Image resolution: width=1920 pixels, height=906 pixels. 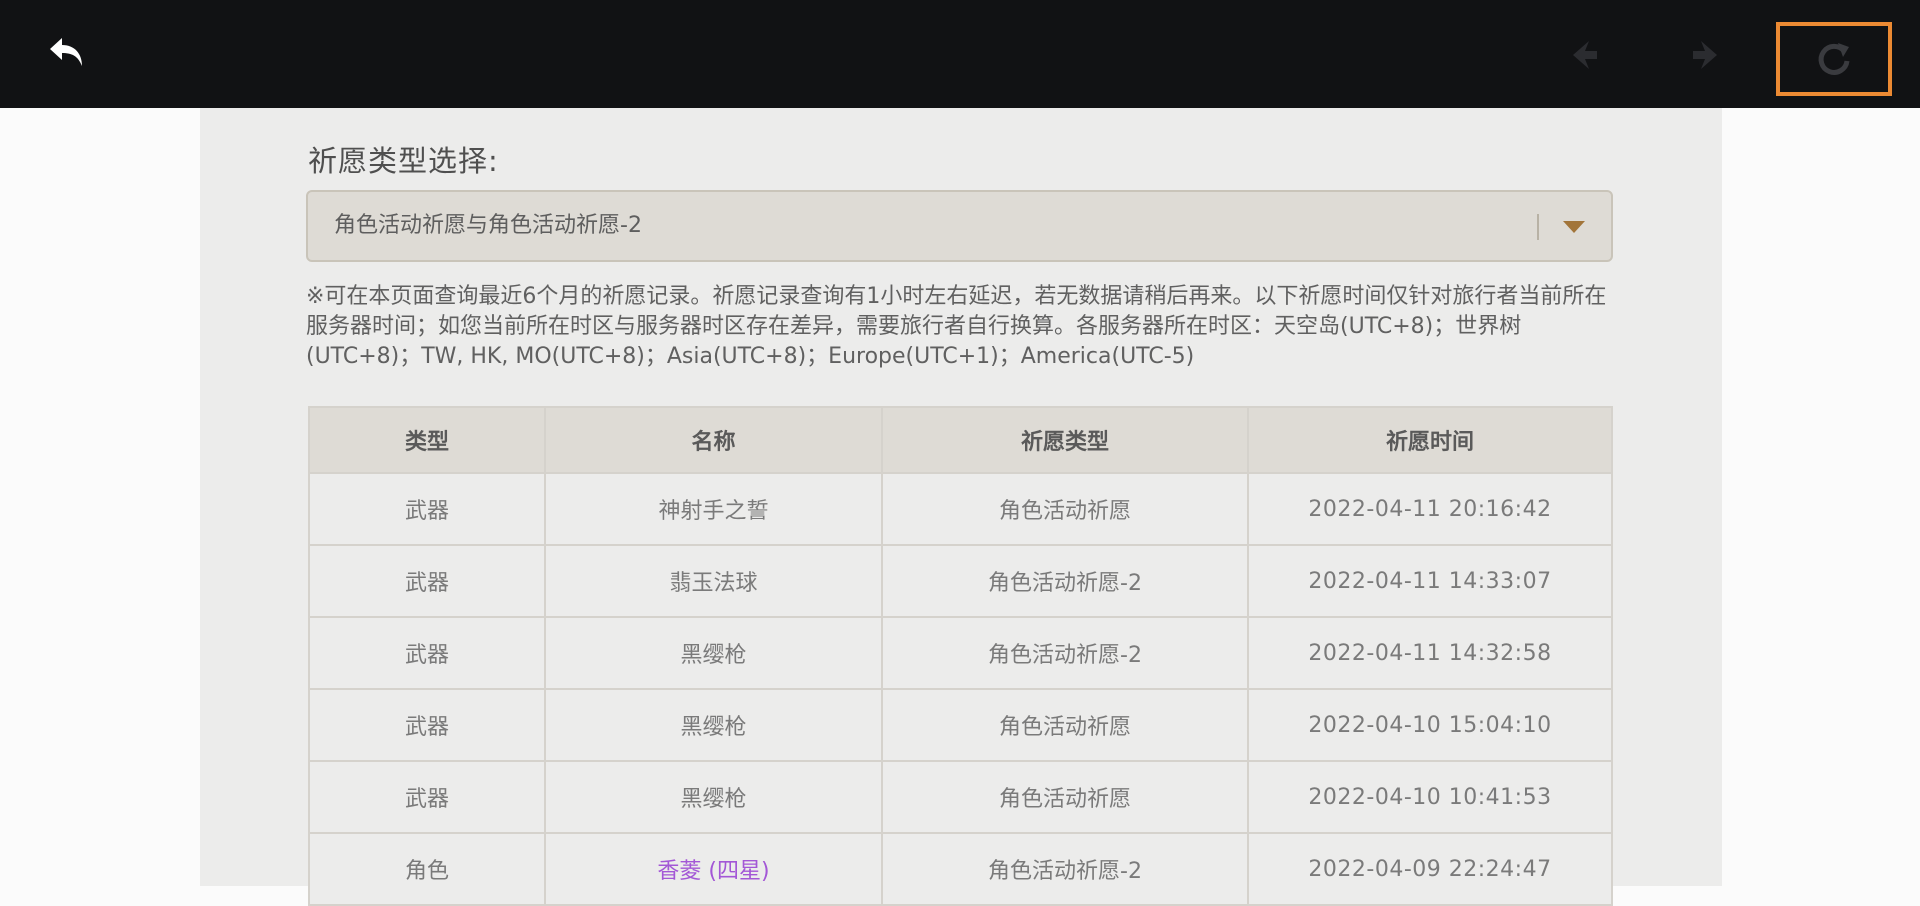 I want to click on header-wish-type: 祈愿类型, so click(x=1065, y=440).